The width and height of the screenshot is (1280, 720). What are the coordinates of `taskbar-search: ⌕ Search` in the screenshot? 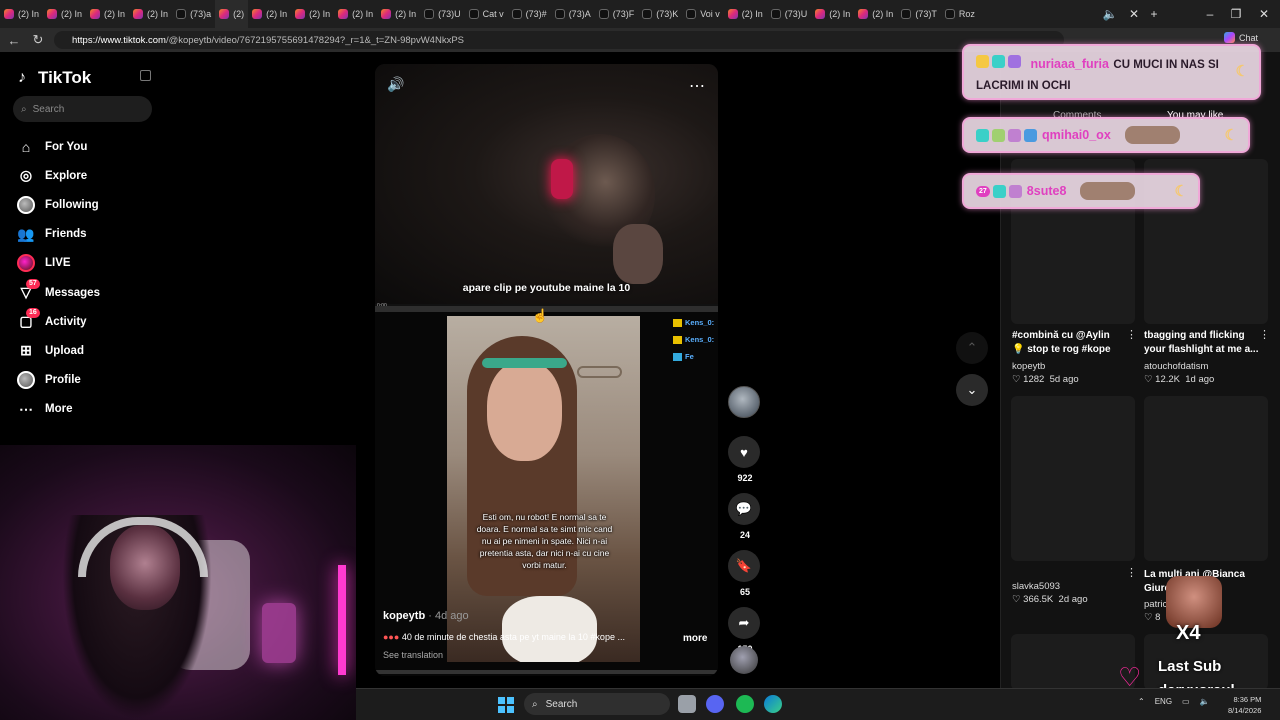 It's located at (597, 704).